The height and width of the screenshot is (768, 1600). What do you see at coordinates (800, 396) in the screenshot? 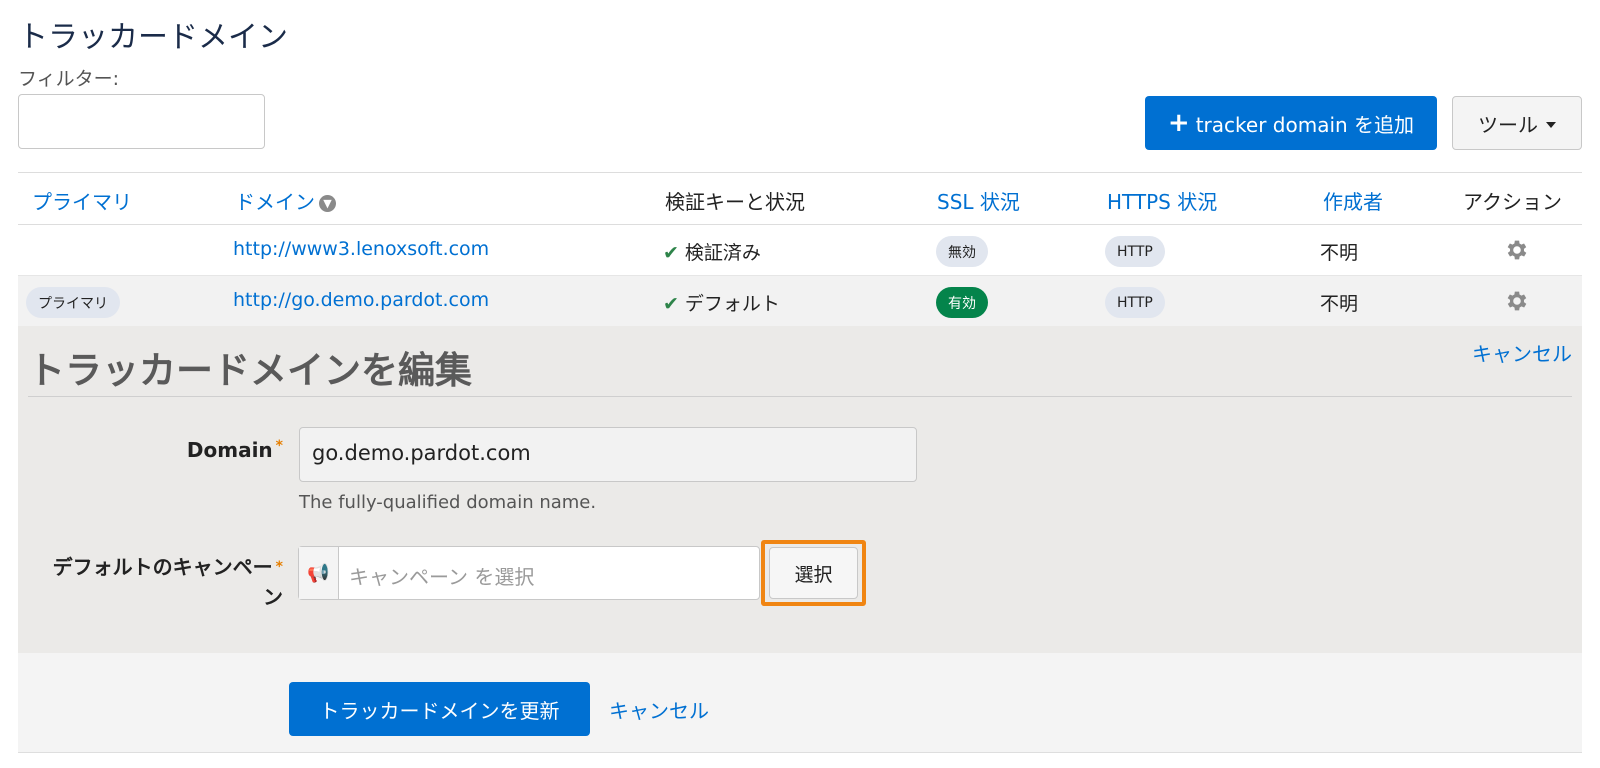
I see `edit-divider` at bounding box center [800, 396].